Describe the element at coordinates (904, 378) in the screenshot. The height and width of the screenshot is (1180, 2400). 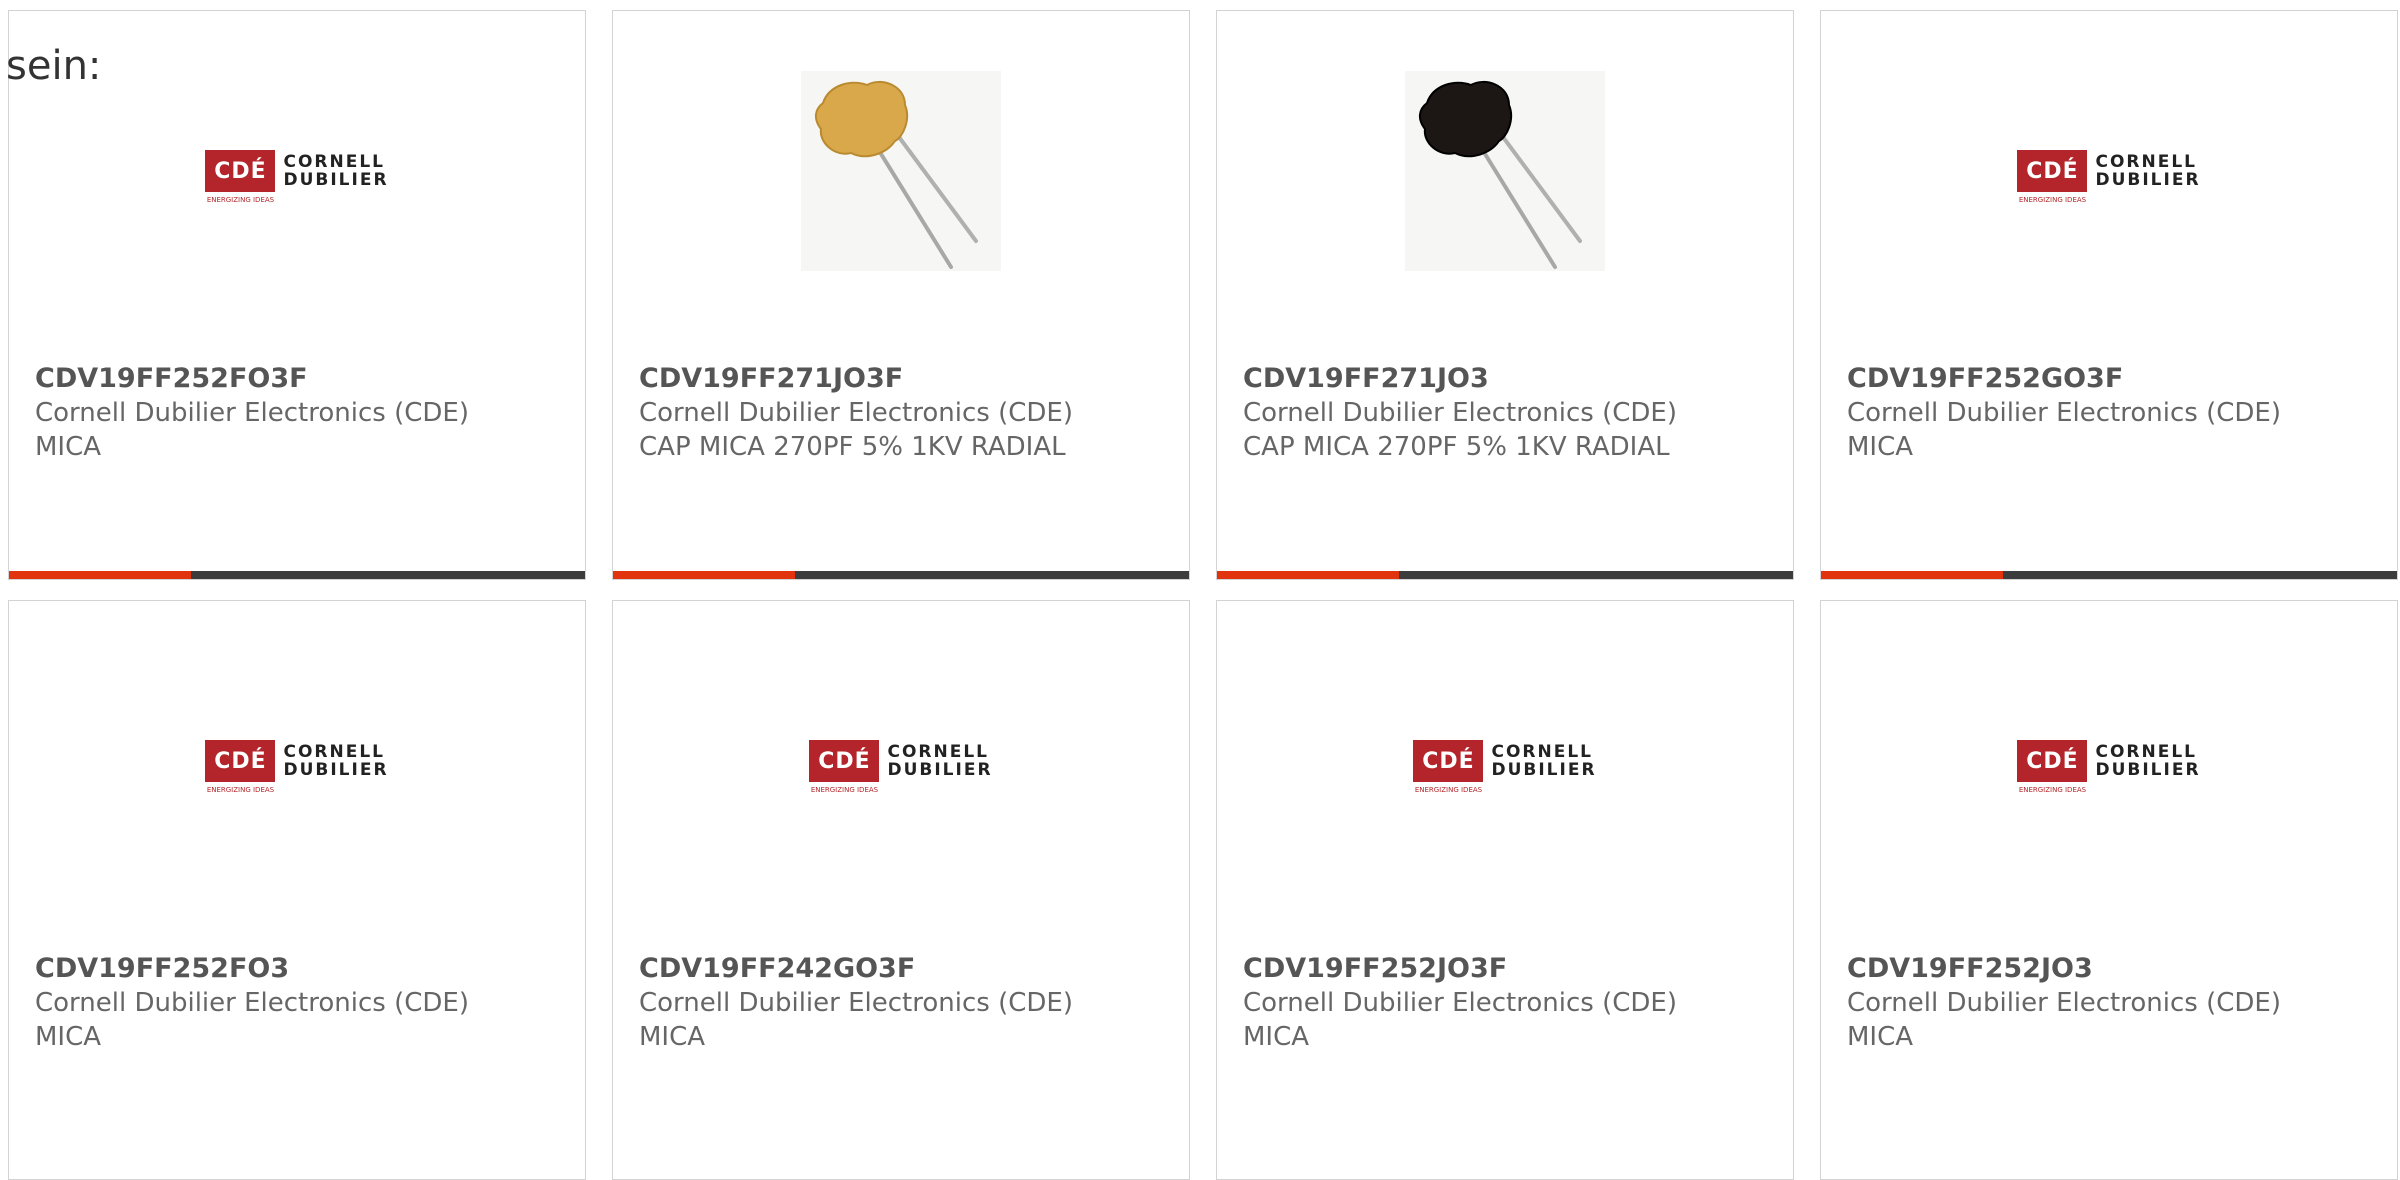
I see `part-number: CDV19FF271JO3F` at that location.